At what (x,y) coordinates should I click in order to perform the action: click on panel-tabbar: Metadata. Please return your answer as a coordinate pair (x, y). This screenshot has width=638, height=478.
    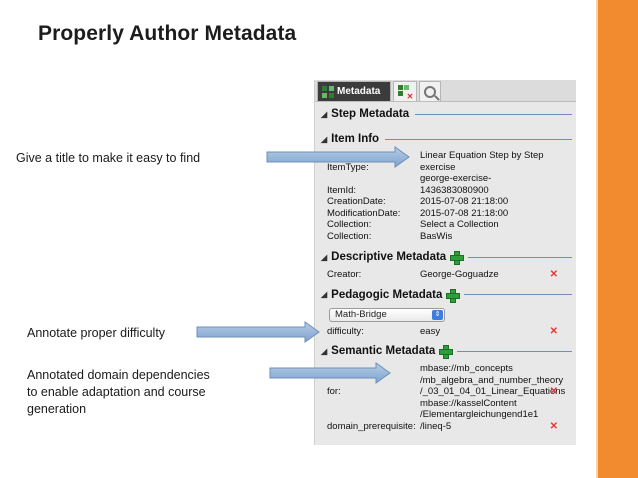
    Looking at the image, I should click on (445, 91).